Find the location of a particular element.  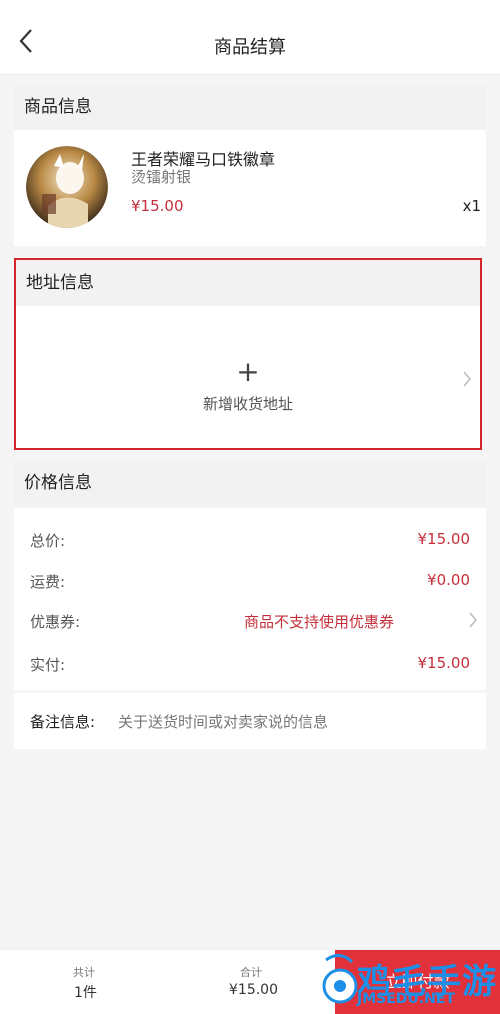

plus-icon: + is located at coordinates (248, 371).